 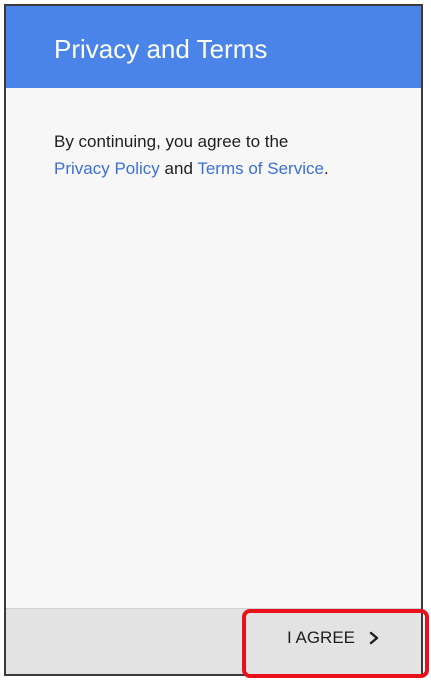 I want to click on divider, so click(x=213, y=608).